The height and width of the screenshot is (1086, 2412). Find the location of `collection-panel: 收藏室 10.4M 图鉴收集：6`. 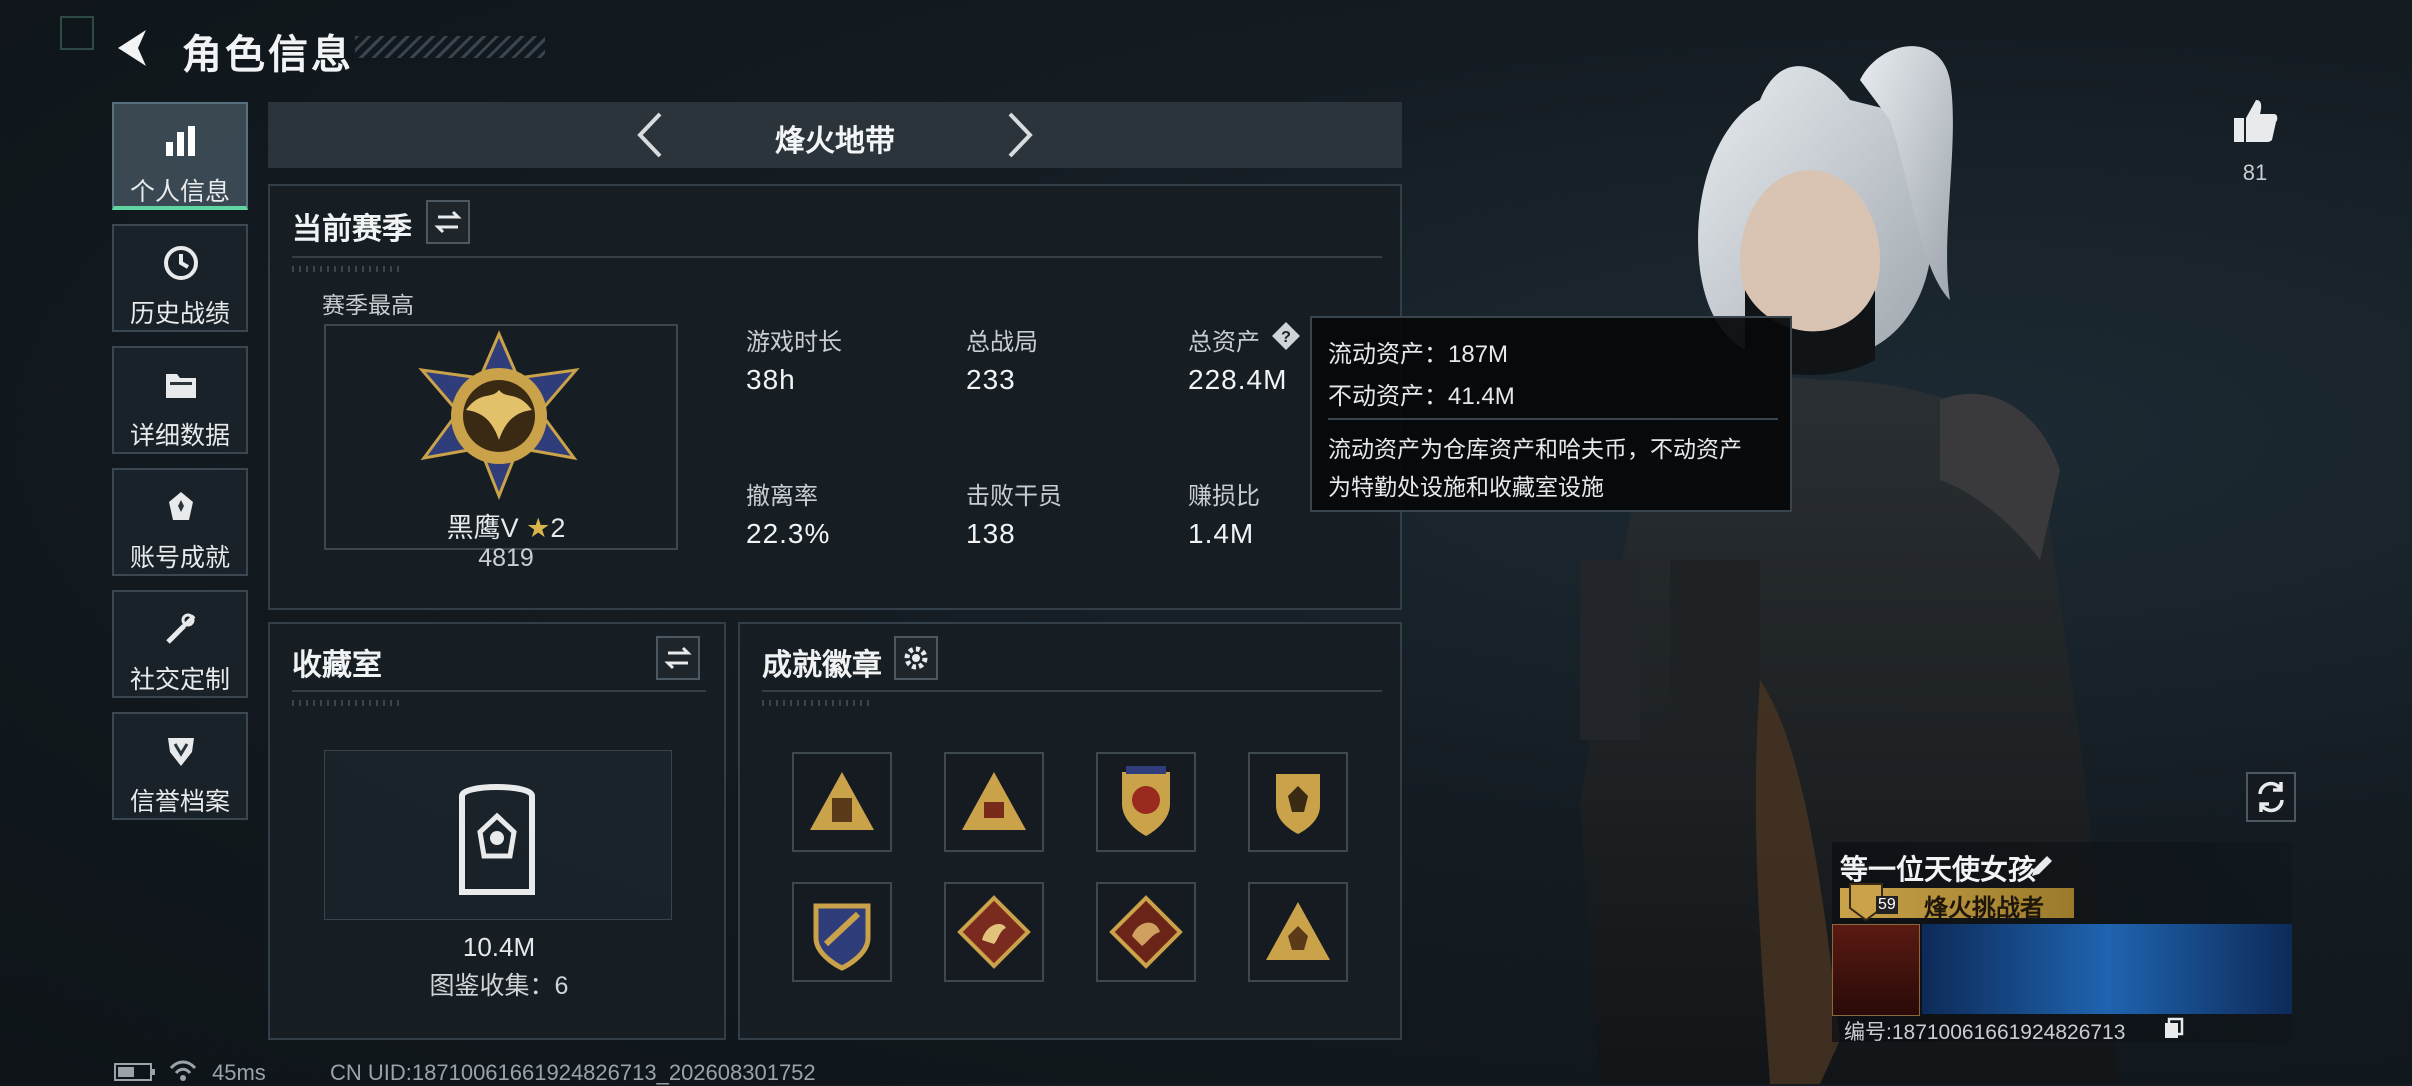

collection-panel: 收藏室 10.4M 图鉴收集：6 is located at coordinates (497, 831).